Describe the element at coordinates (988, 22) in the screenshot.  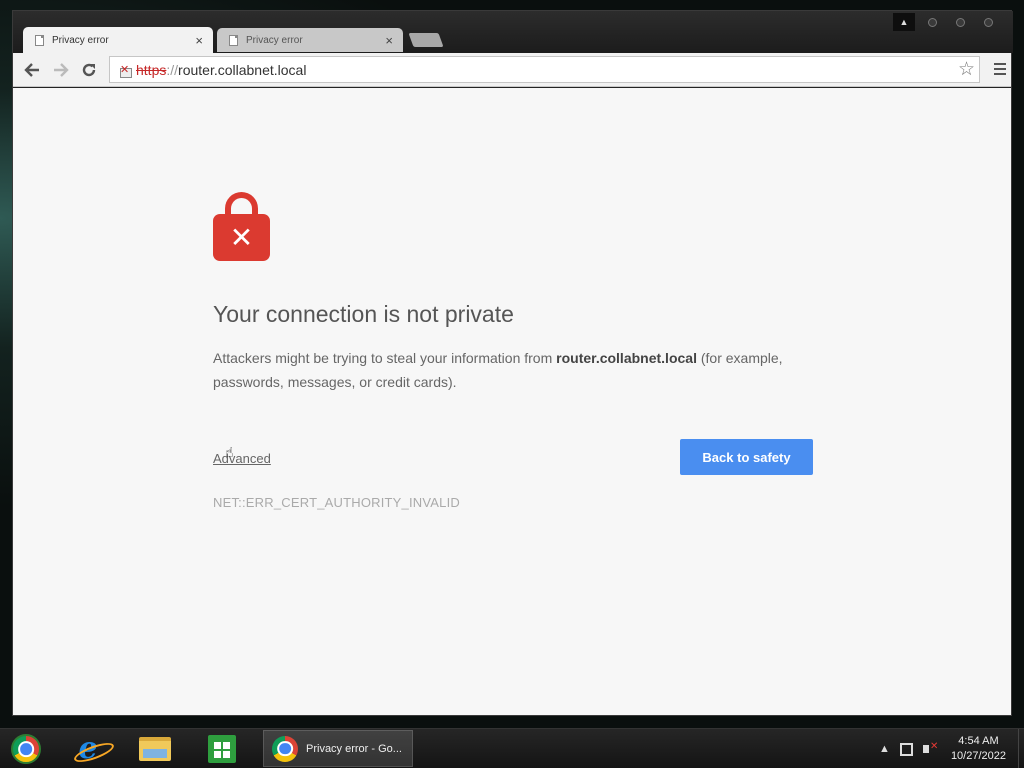
I see `close-window-button` at that location.